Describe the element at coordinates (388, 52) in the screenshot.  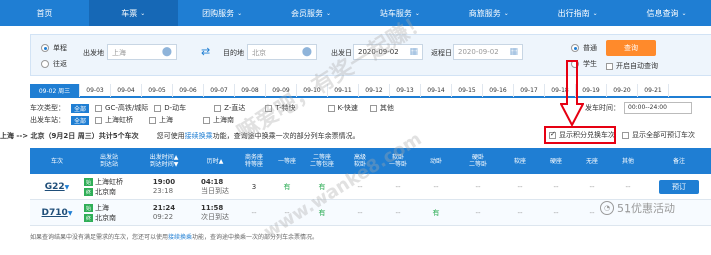
I see `depart-date-field: 2020-09-02 ▦` at that location.